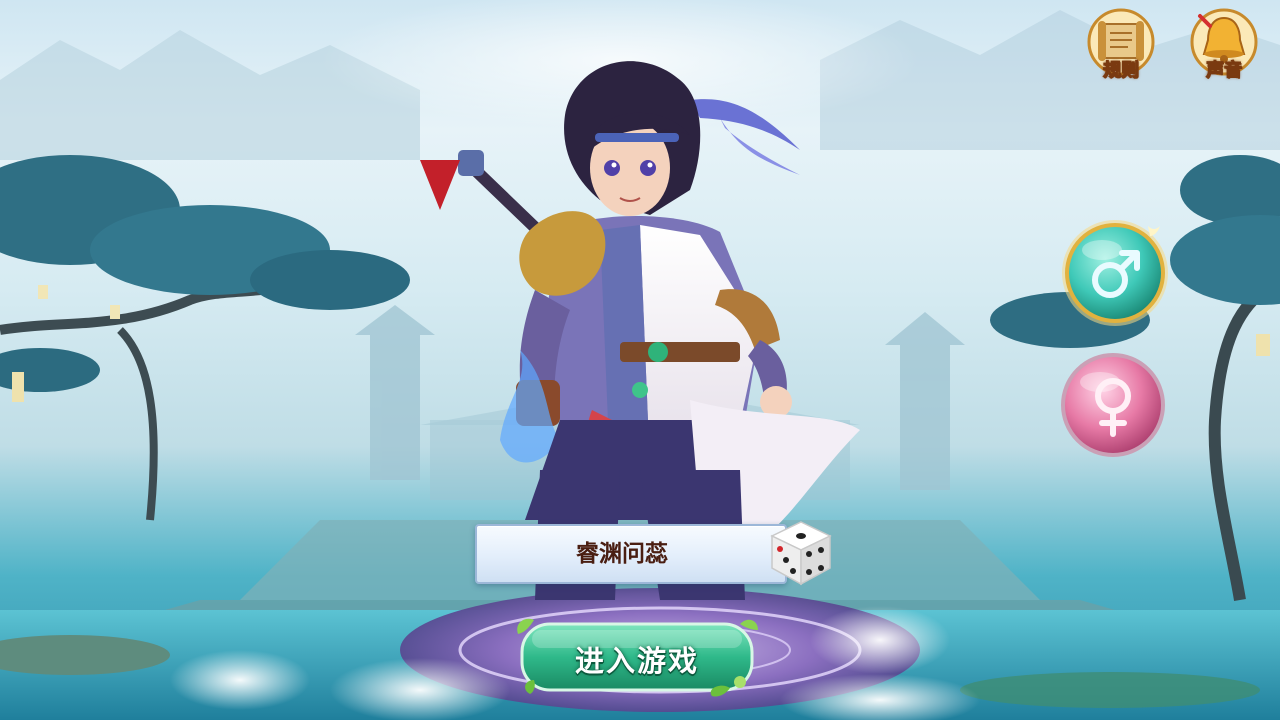 The width and height of the screenshot is (1280, 720). What do you see at coordinates (622, 554) in the screenshot?
I see `character-name-value: 睿渊问蕊` at bounding box center [622, 554].